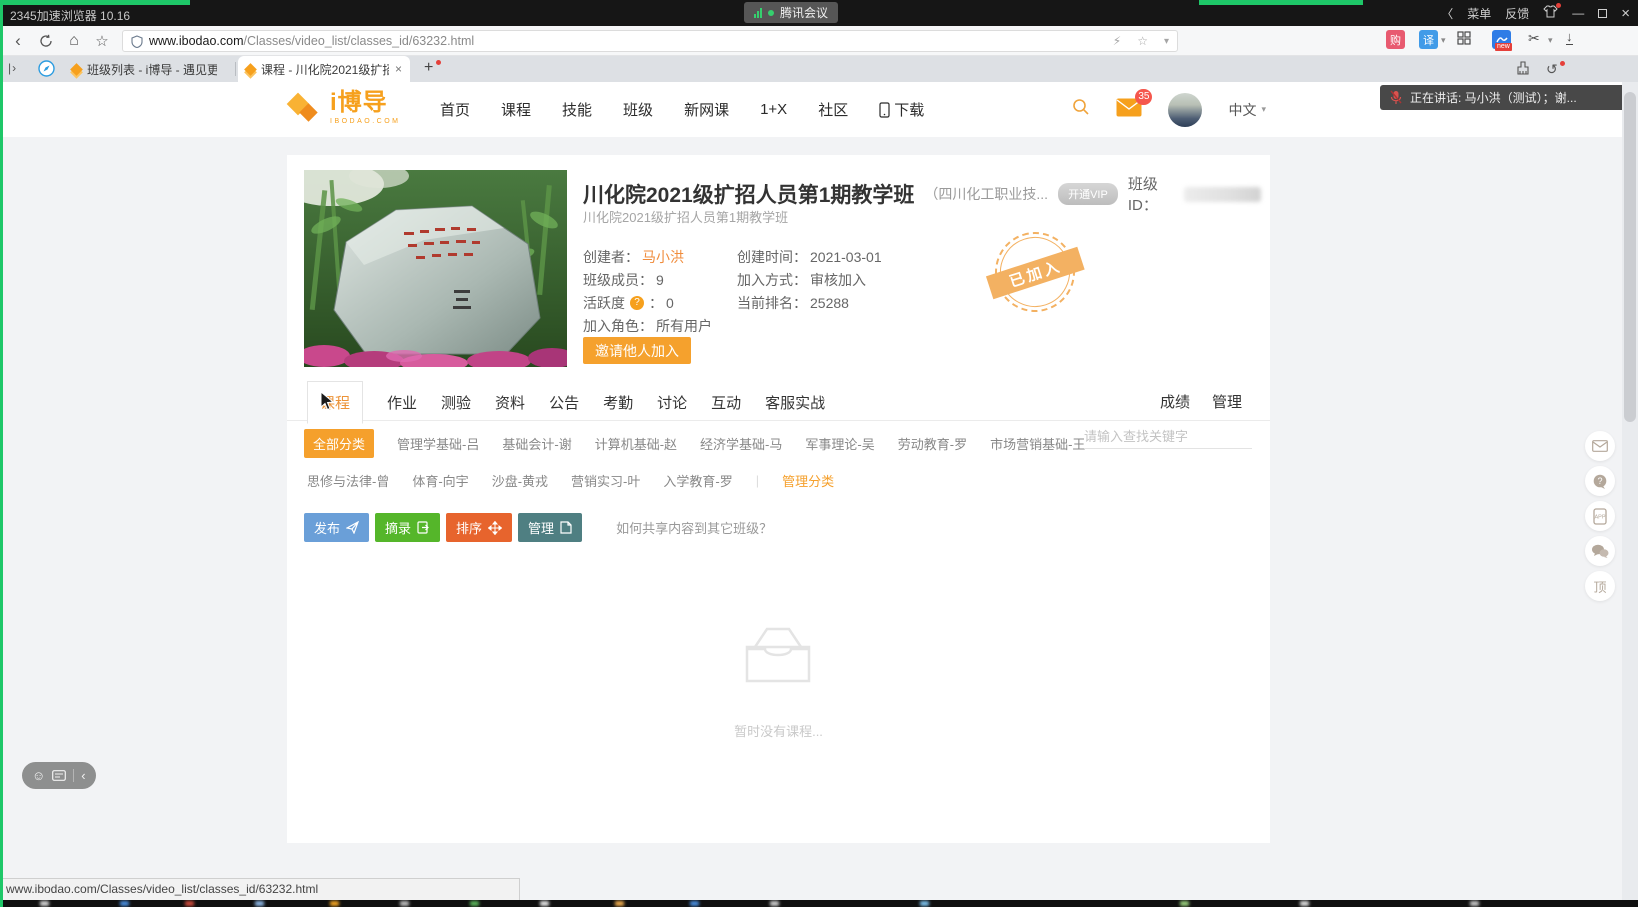 The height and width of the screenshot is (907, 1638). Describe the element at coordinates (1134, 105) in the screenshot. I see `messages-button: 35` at that location.